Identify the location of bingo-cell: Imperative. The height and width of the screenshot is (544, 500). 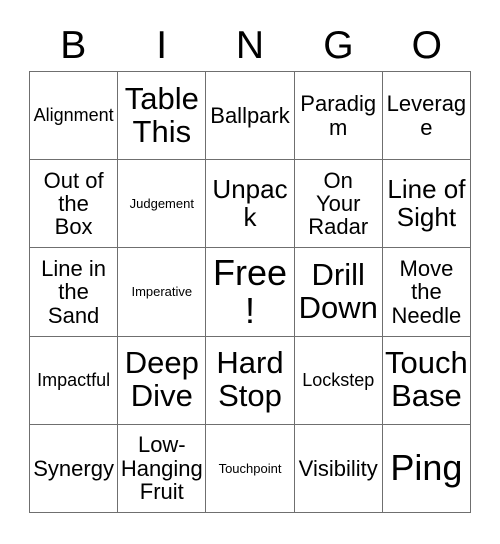
(162, 292).